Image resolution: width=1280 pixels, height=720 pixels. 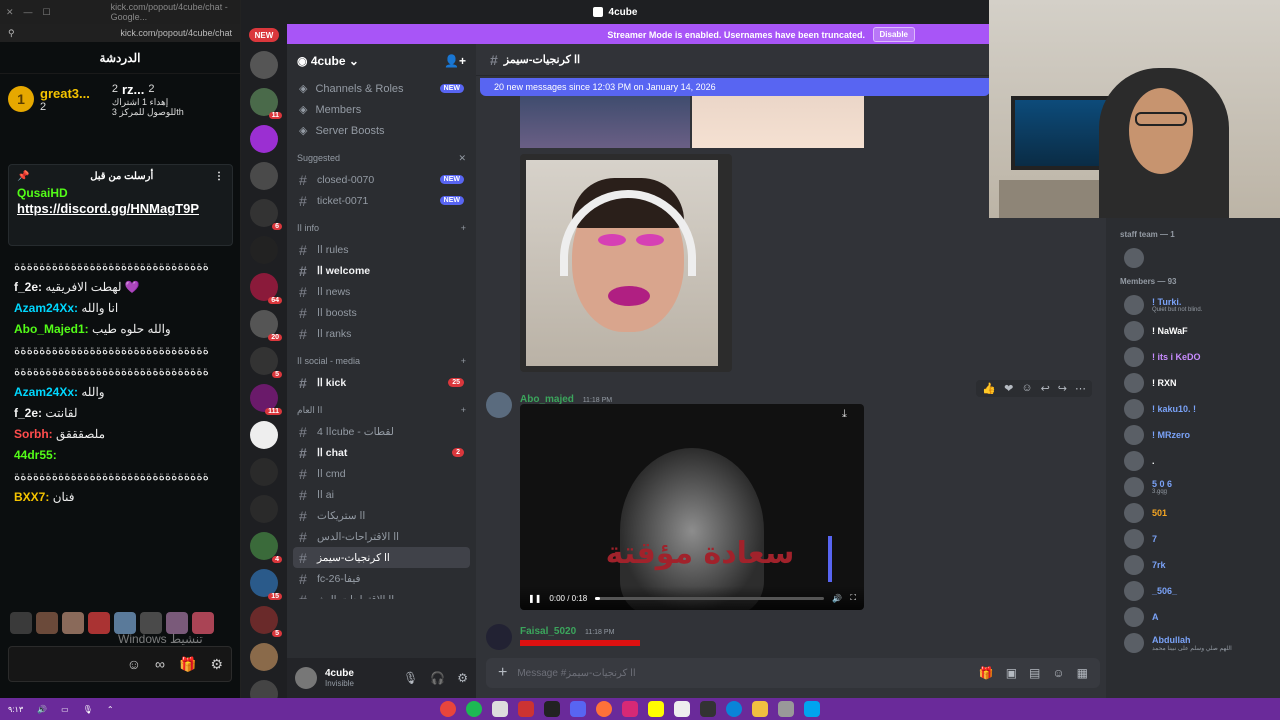 I want to click on minimize-icon: —, so click(x=28, y=12).